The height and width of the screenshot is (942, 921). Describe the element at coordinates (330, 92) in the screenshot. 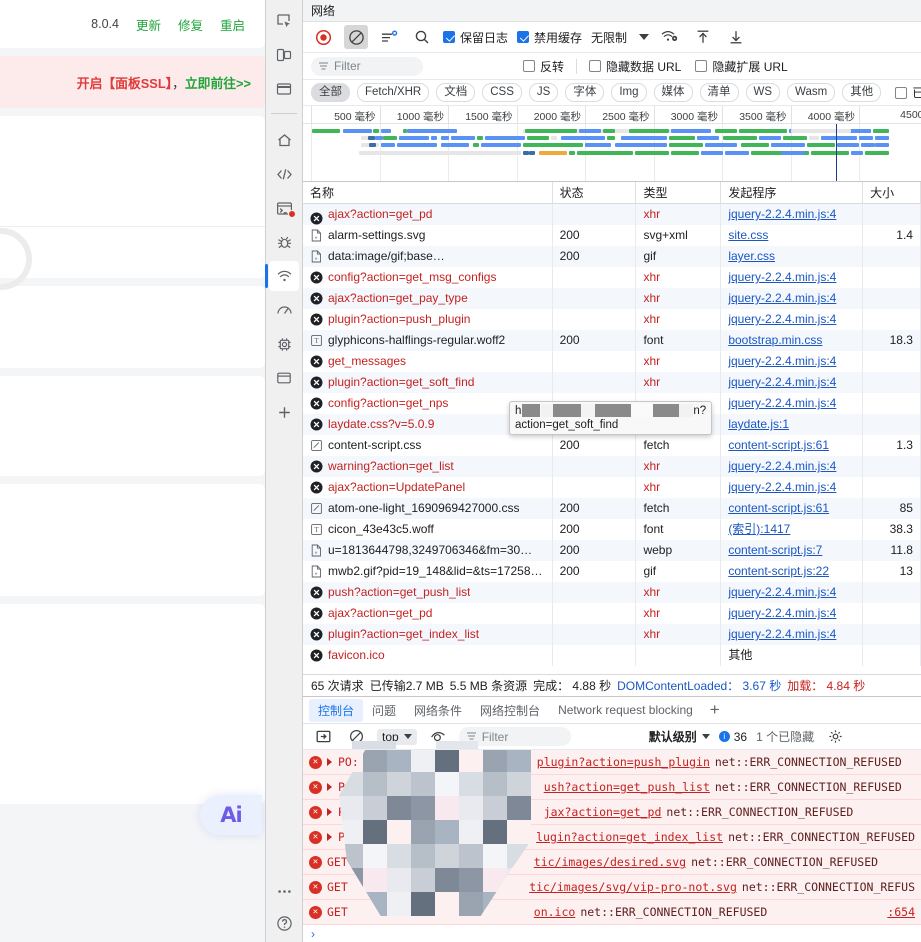

I see `type-chip-all: 全部` at that location.